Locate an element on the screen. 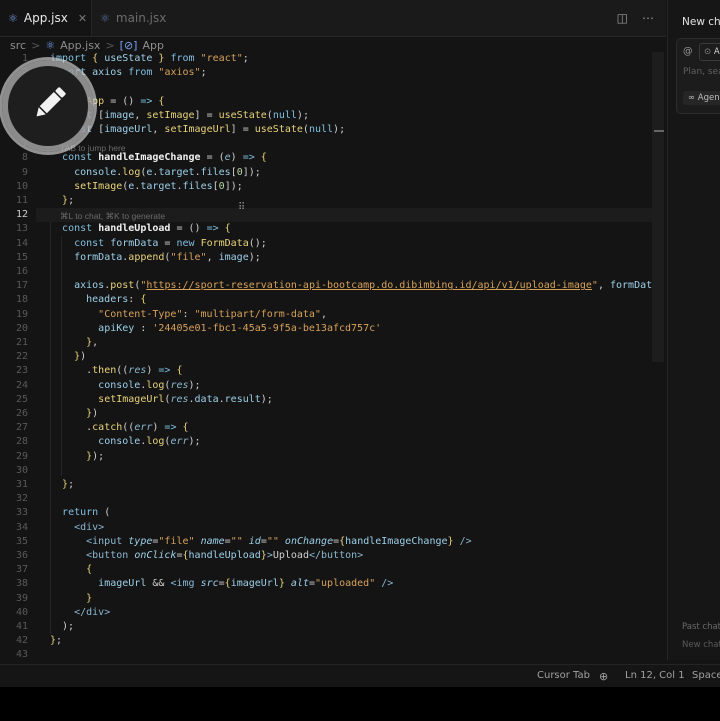  agent-mode-button: ∞ Agen is located at coordinates (701, 98).